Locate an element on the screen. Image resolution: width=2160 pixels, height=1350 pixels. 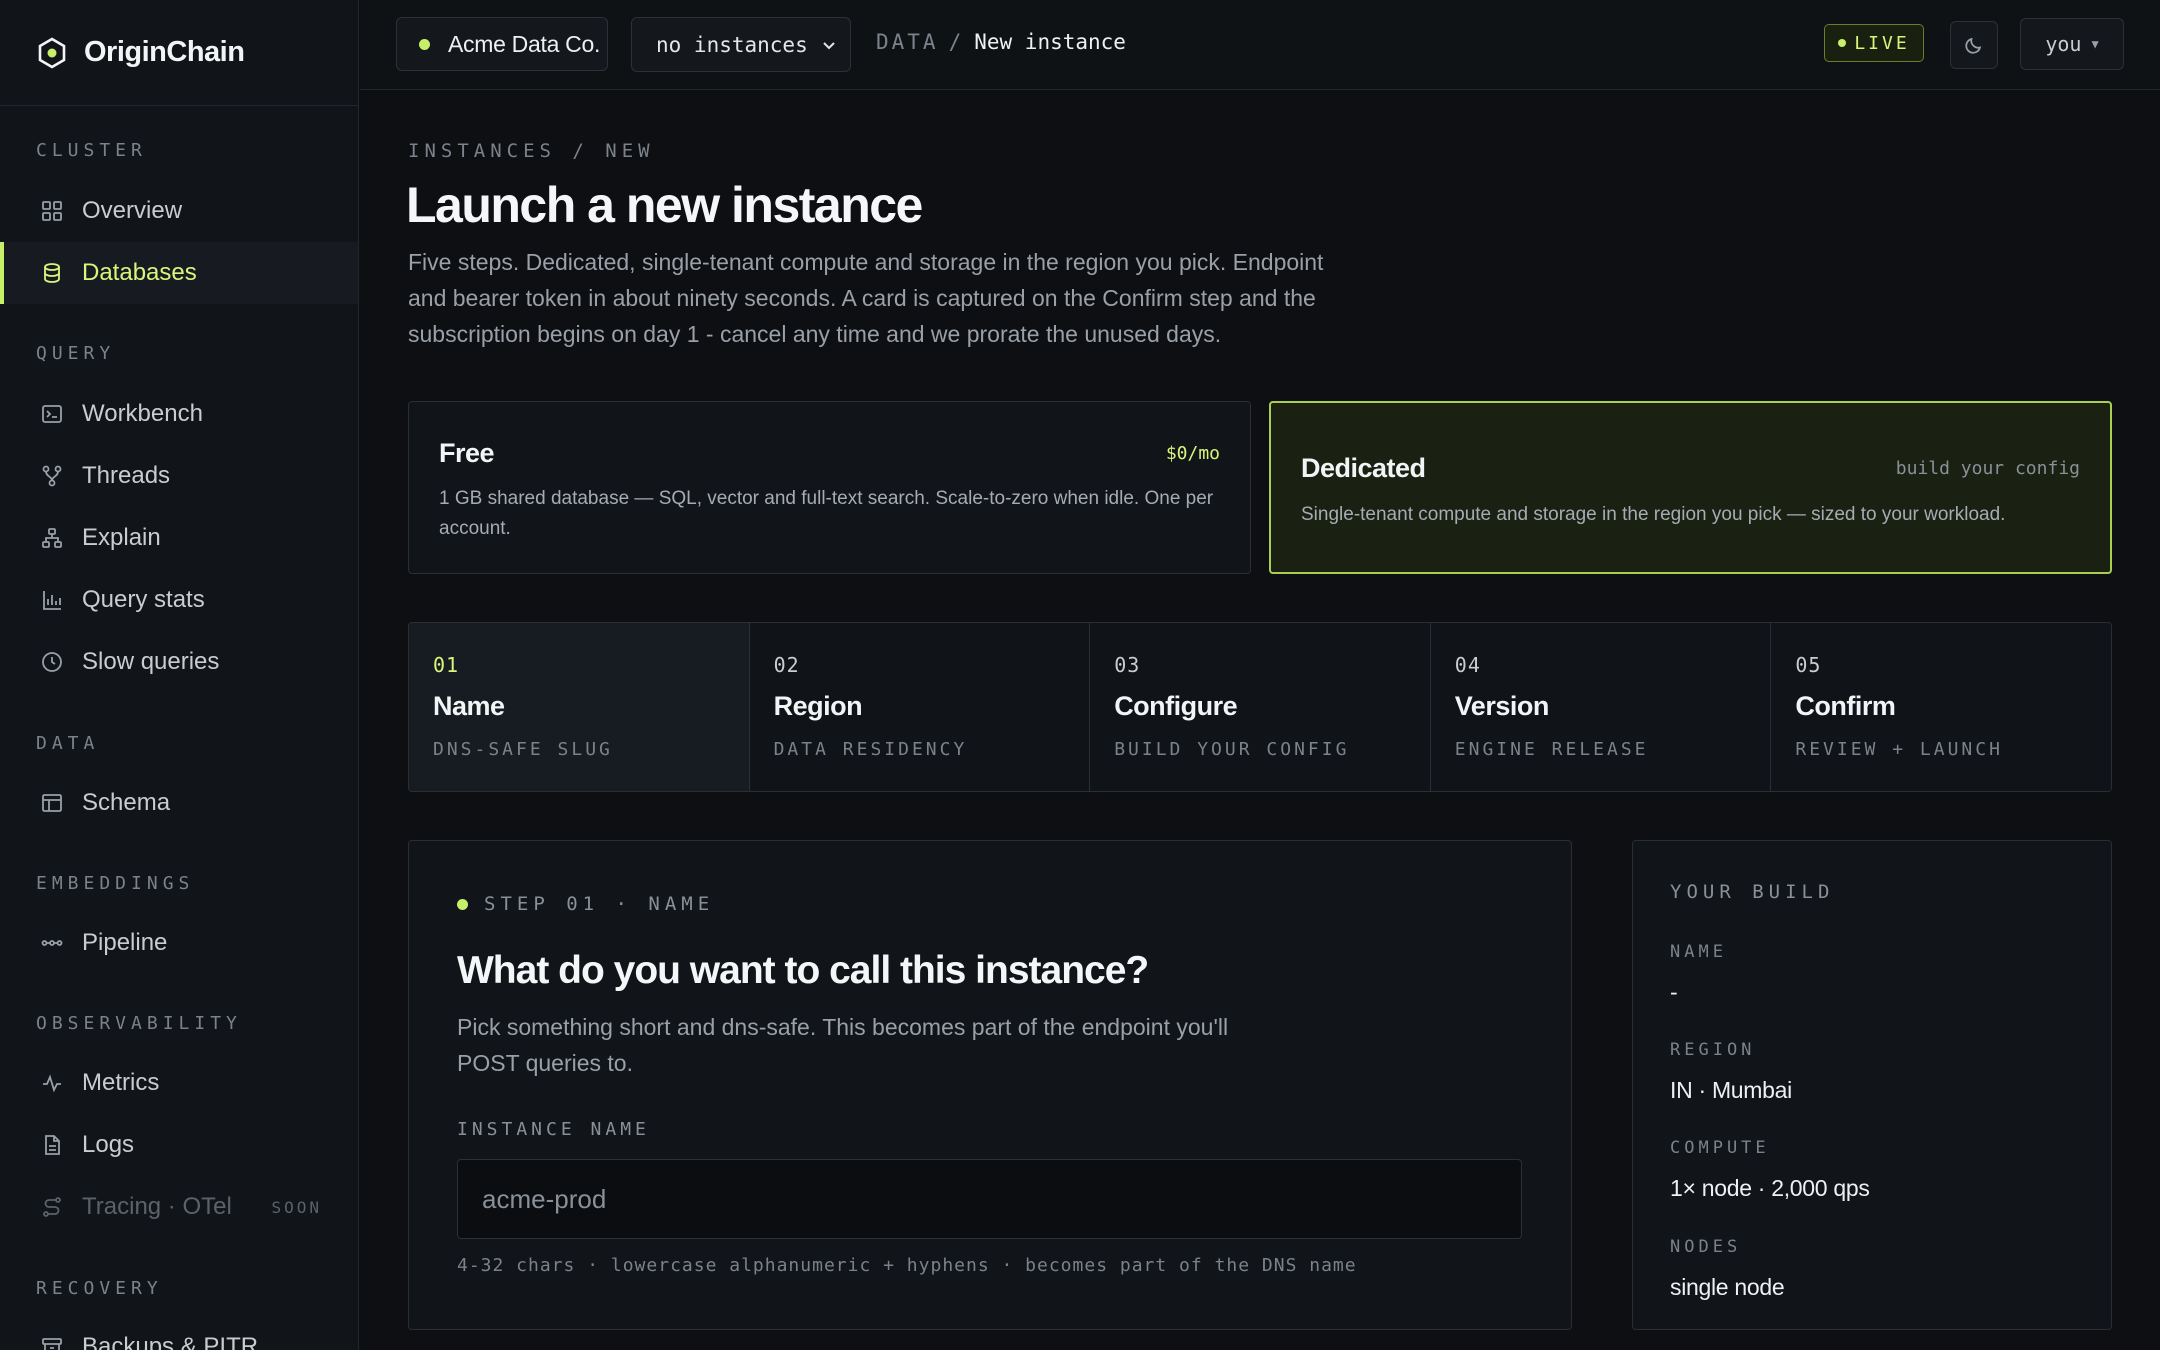
sidebar-item-label: Slow queries is located at coordinates (151, 661).